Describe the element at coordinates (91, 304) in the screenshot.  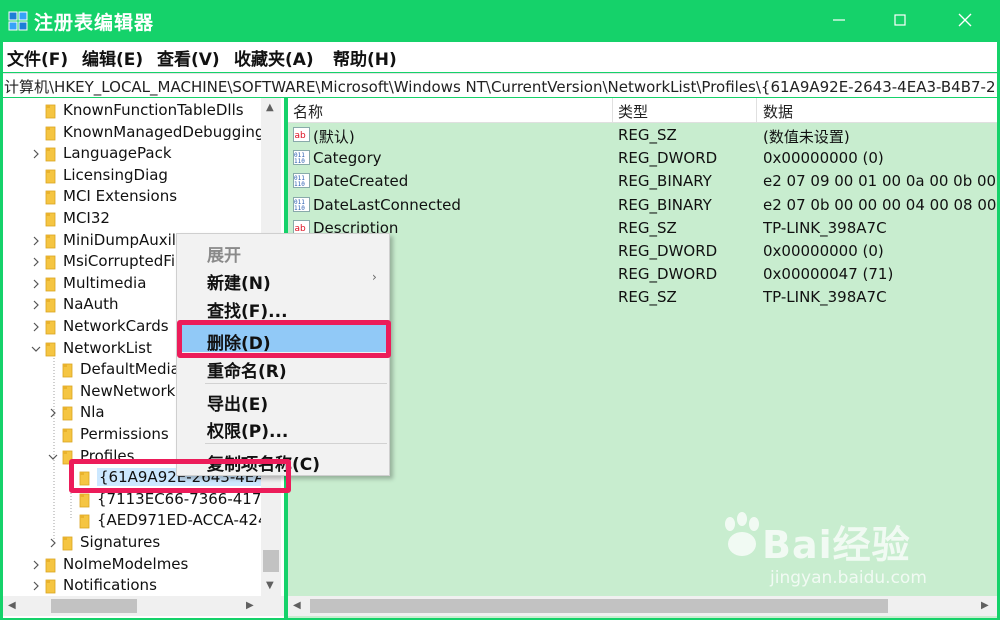
I see `tree-item-label: NaAuth` at that location.